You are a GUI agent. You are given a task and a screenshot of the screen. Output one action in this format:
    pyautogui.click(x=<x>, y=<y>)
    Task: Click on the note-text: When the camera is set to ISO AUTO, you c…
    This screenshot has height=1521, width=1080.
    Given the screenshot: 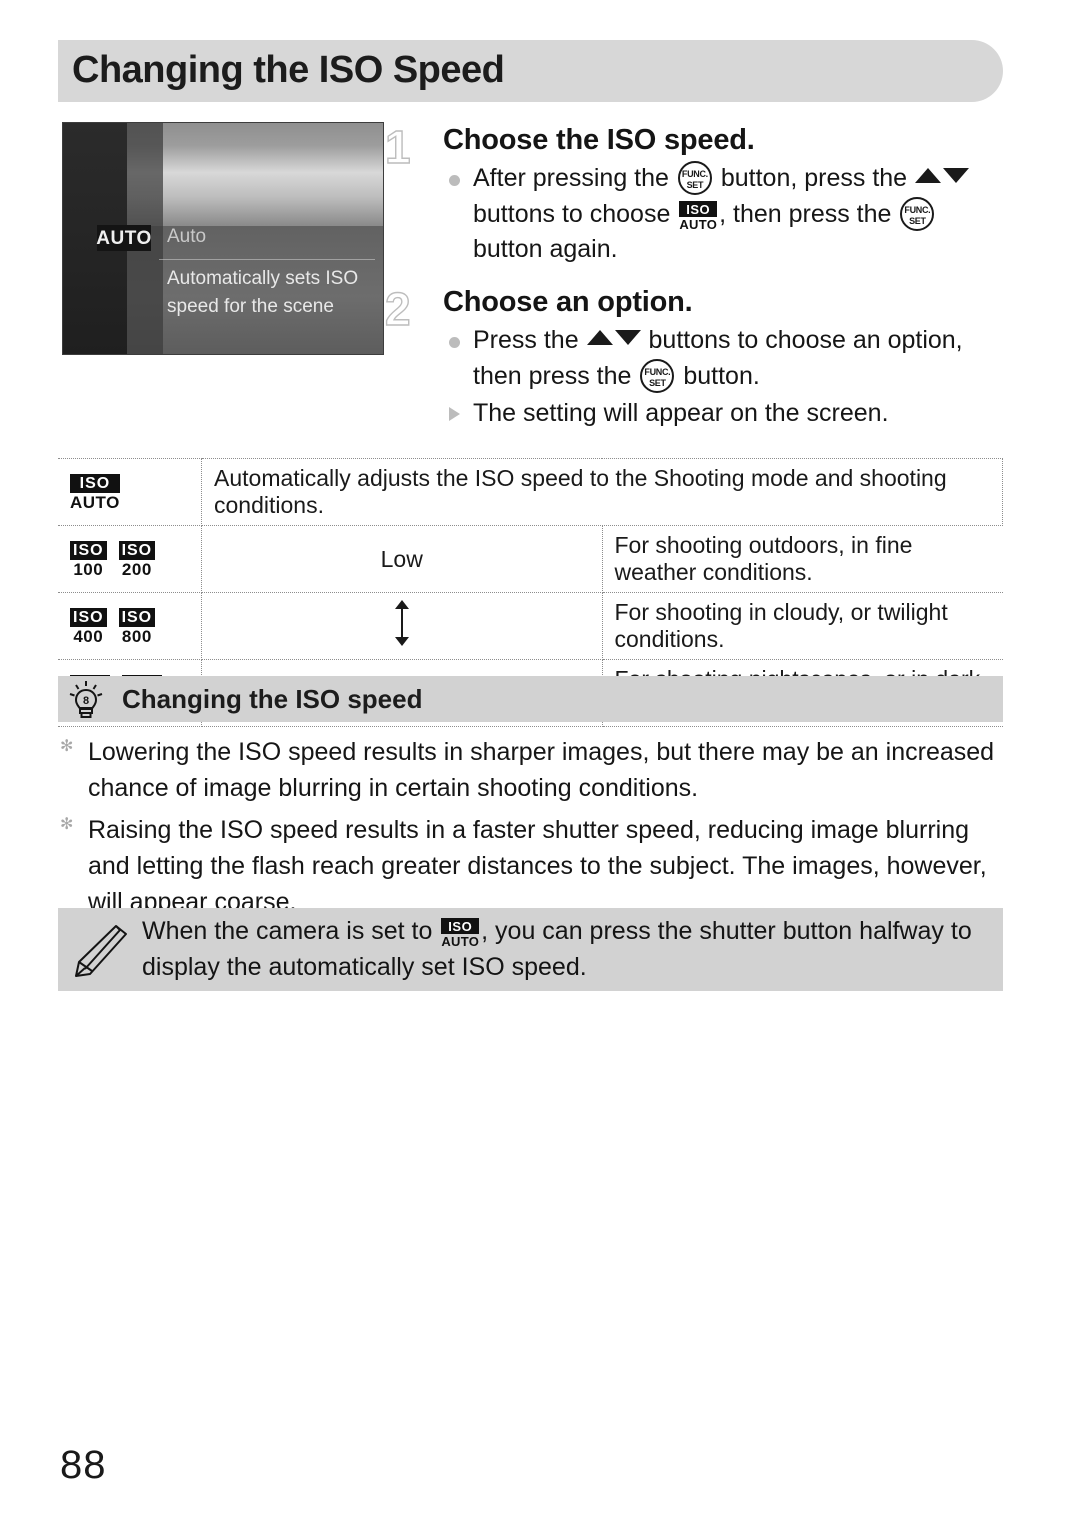 What is the action you would take?
    pyautogui.click(x=568, y=949)
    